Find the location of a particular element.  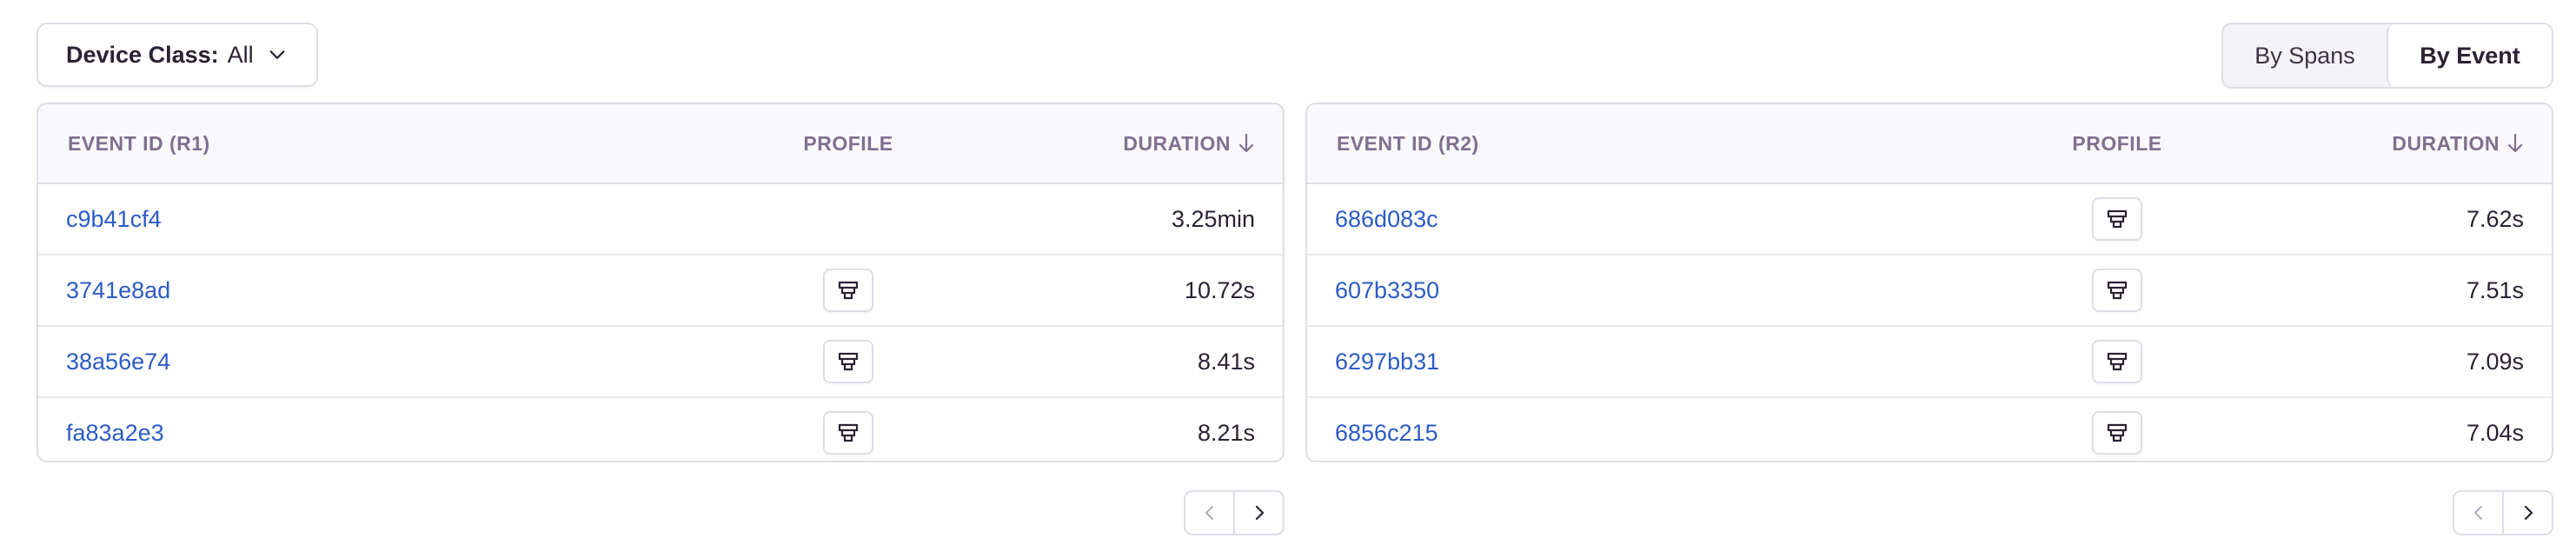

table-header: EVENT ID (R2) PROFILE DURATION is located at coordinates (1930, 144).